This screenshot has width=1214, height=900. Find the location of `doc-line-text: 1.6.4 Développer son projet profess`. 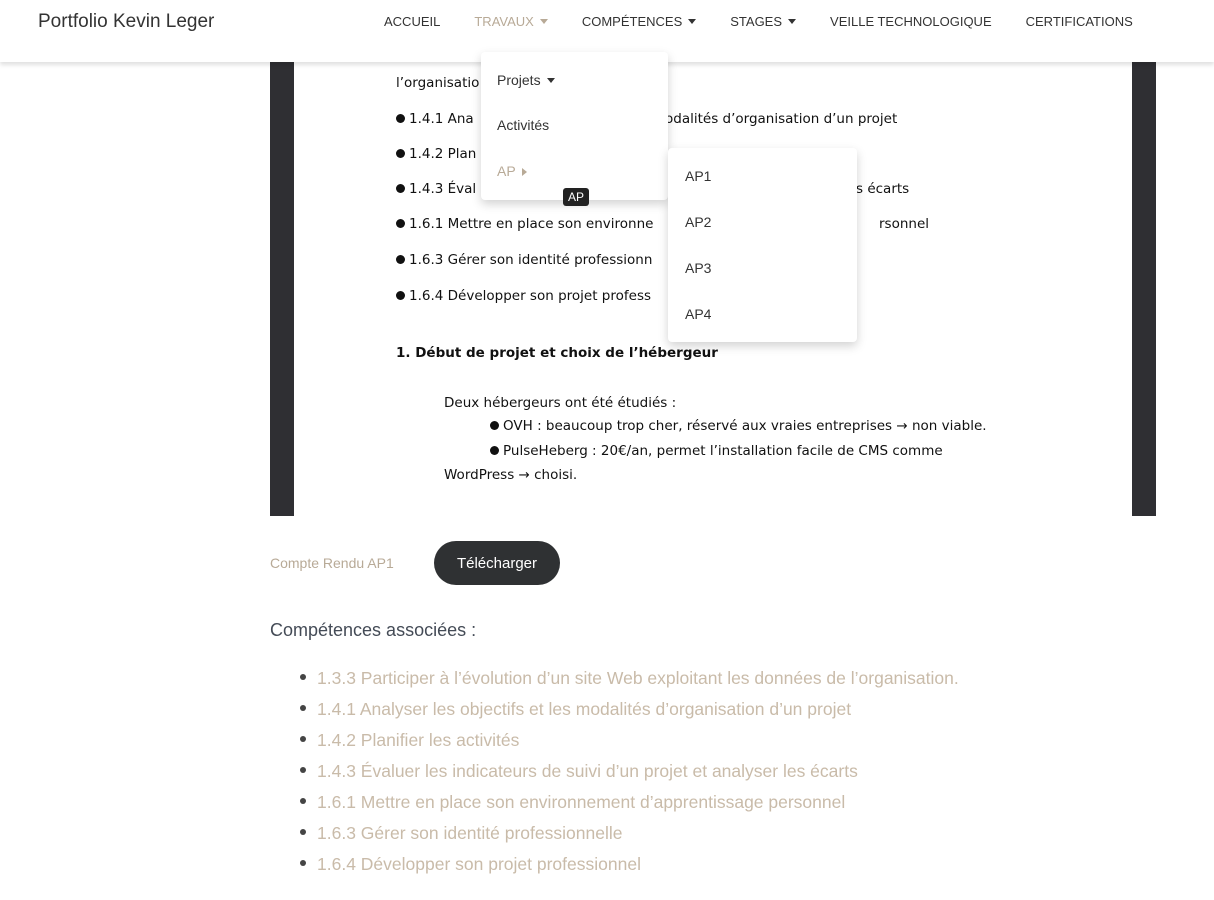

doc-line-text: 1.6.4 Développer son projet profess is located at coordinates (530, 296).